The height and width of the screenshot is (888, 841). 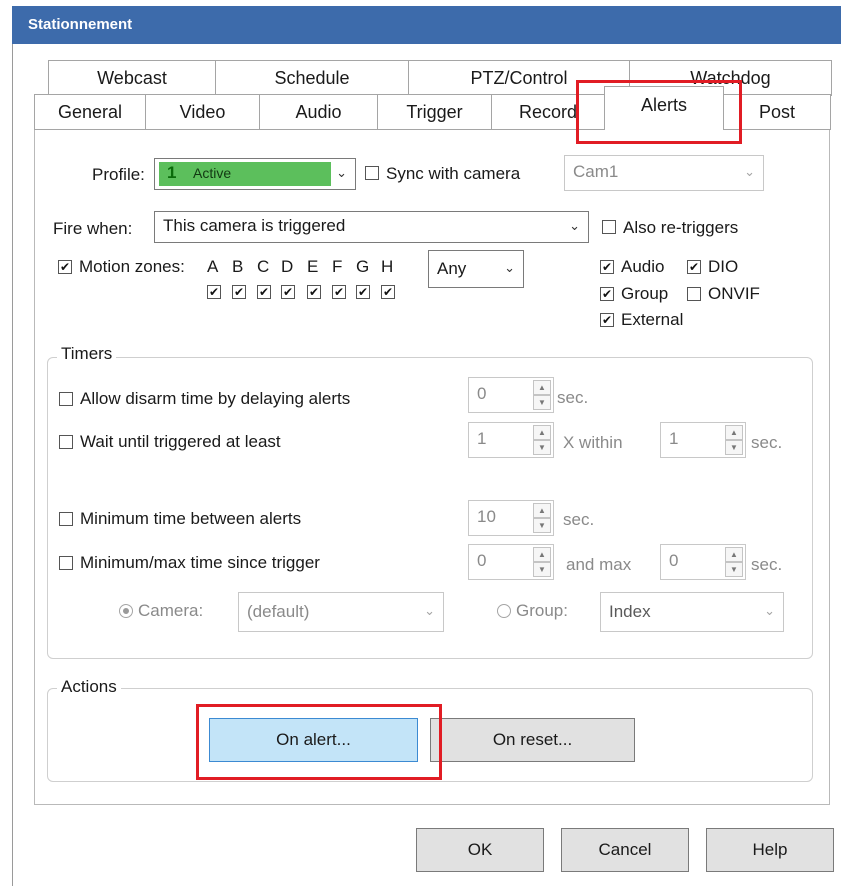 What do you see at coordinates (548, 112) in the screenshot?
I see `tab-record: Record` at bounding box center [548, 112].